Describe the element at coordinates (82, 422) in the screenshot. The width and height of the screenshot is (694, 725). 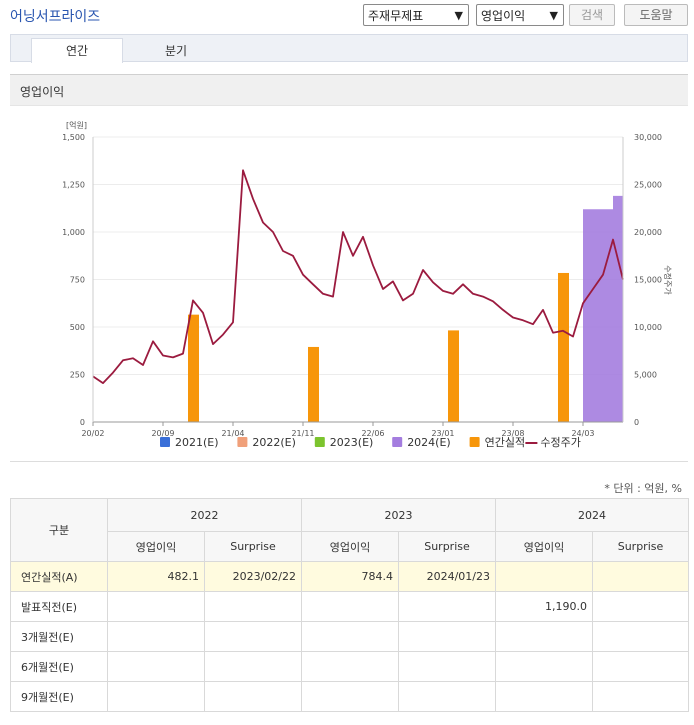
I see `y-left-tick: 0` at that location.